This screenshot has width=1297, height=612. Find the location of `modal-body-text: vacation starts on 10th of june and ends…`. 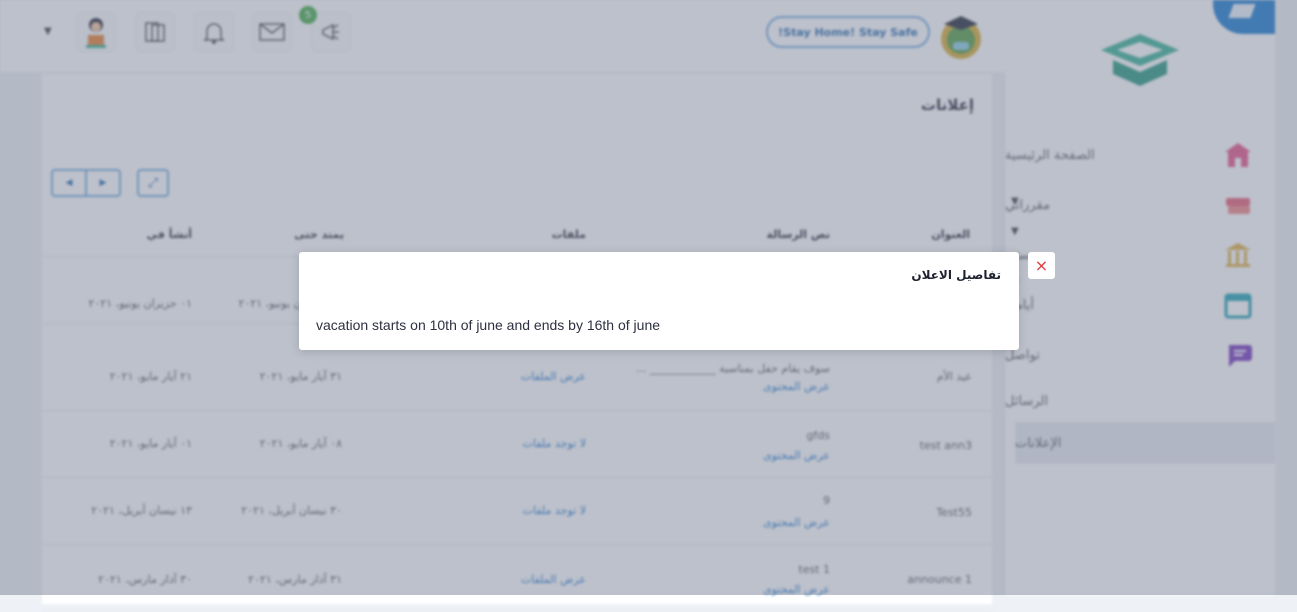

modal-body-text: vacation starts on 10th of june and ends… is located at coordinates (488, 325).